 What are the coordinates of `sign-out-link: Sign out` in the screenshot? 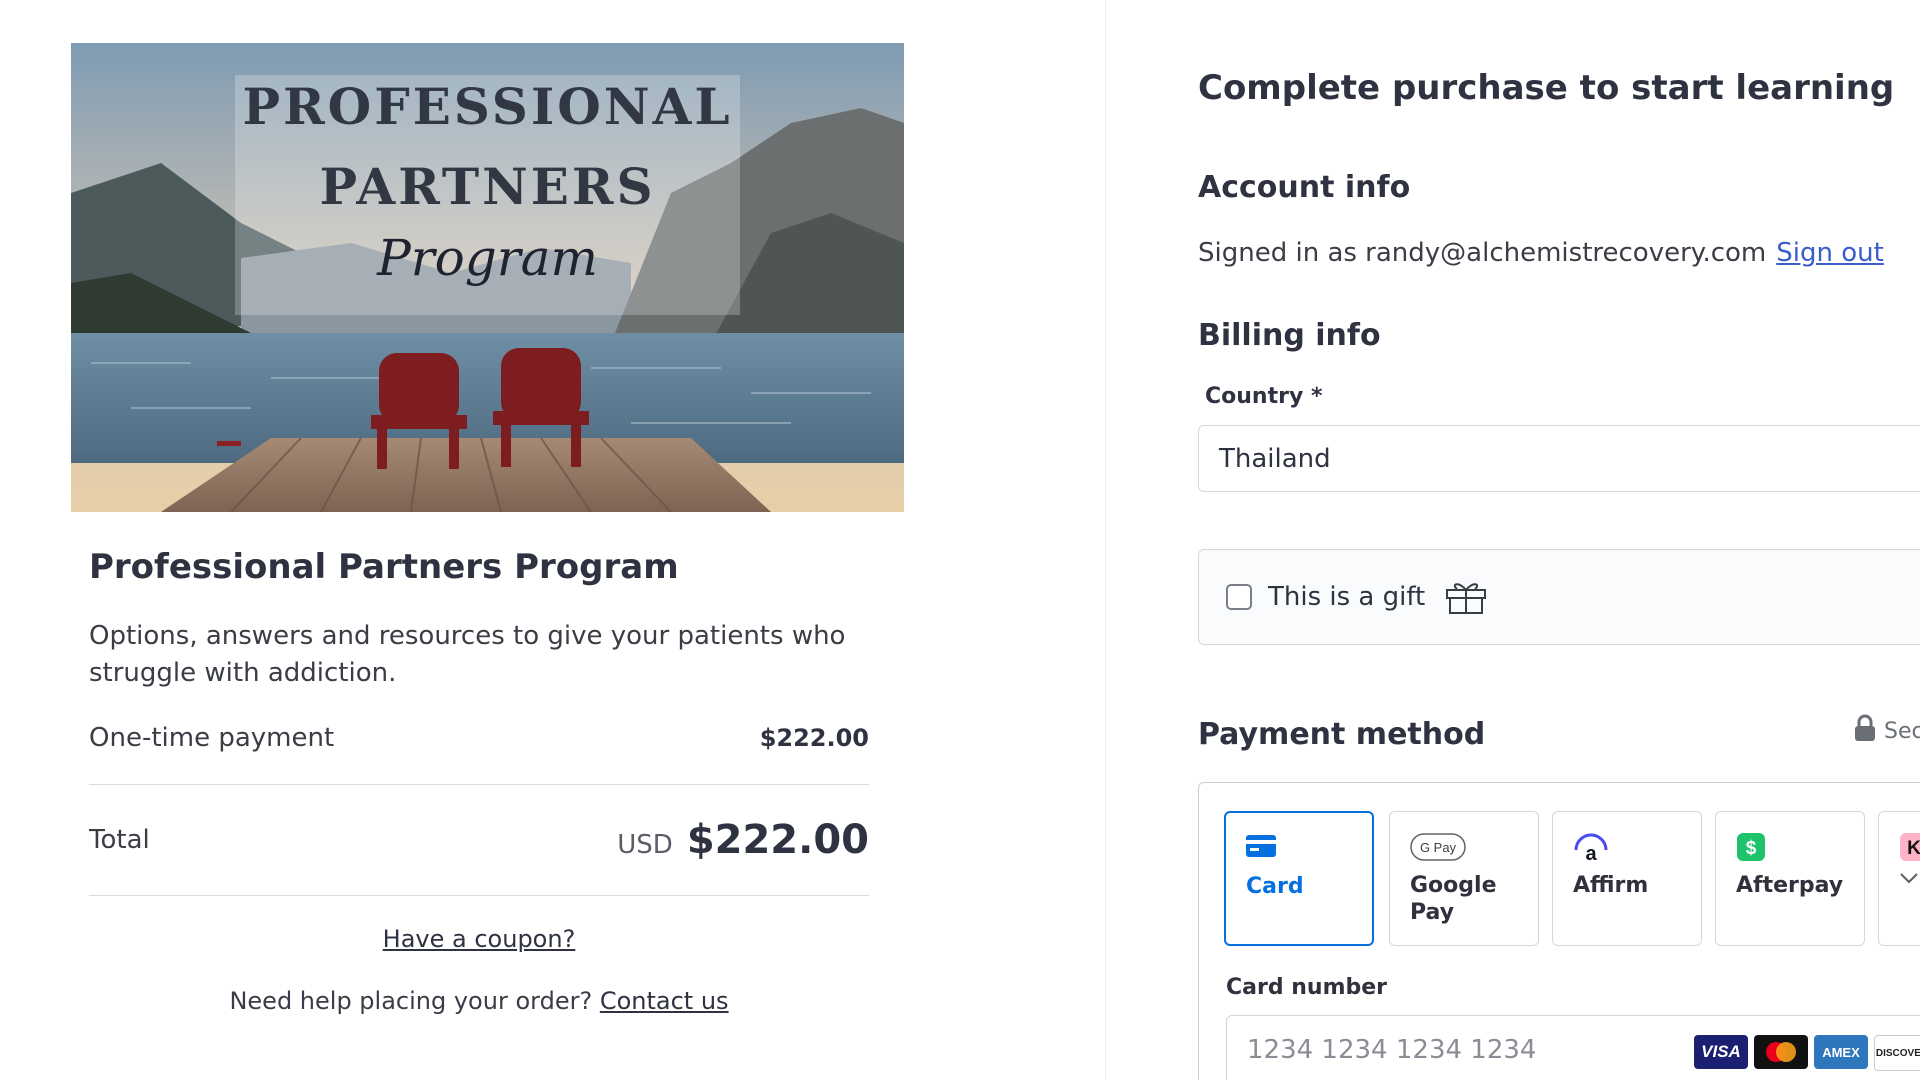 It's located at (1830, 253).